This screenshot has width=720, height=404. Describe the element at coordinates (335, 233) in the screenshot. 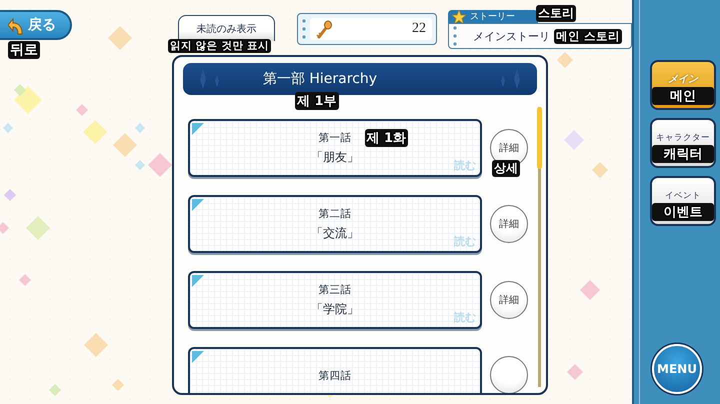

I see `episode-title: 「交流」` at that location.